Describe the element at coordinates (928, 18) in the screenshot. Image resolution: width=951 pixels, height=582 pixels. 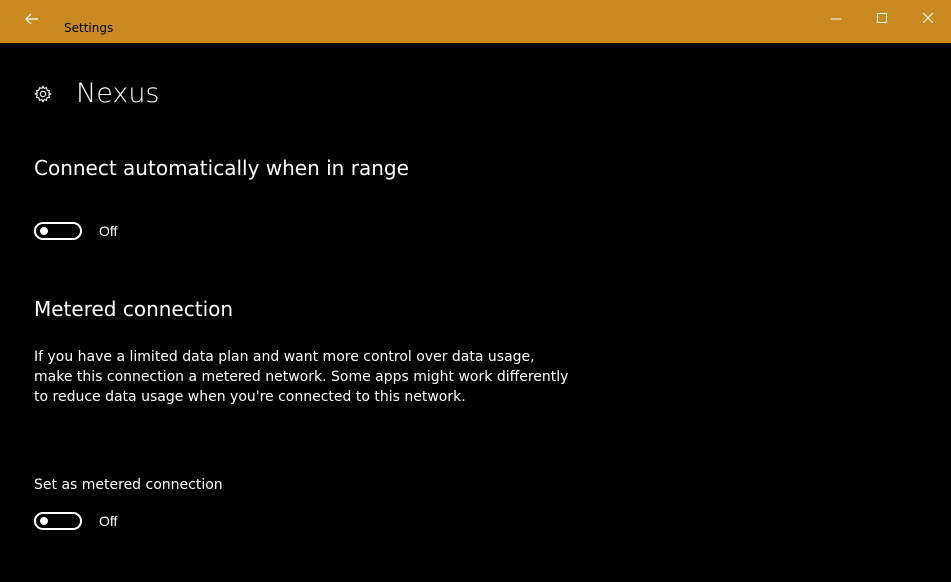
I see `close-icon` at that location.